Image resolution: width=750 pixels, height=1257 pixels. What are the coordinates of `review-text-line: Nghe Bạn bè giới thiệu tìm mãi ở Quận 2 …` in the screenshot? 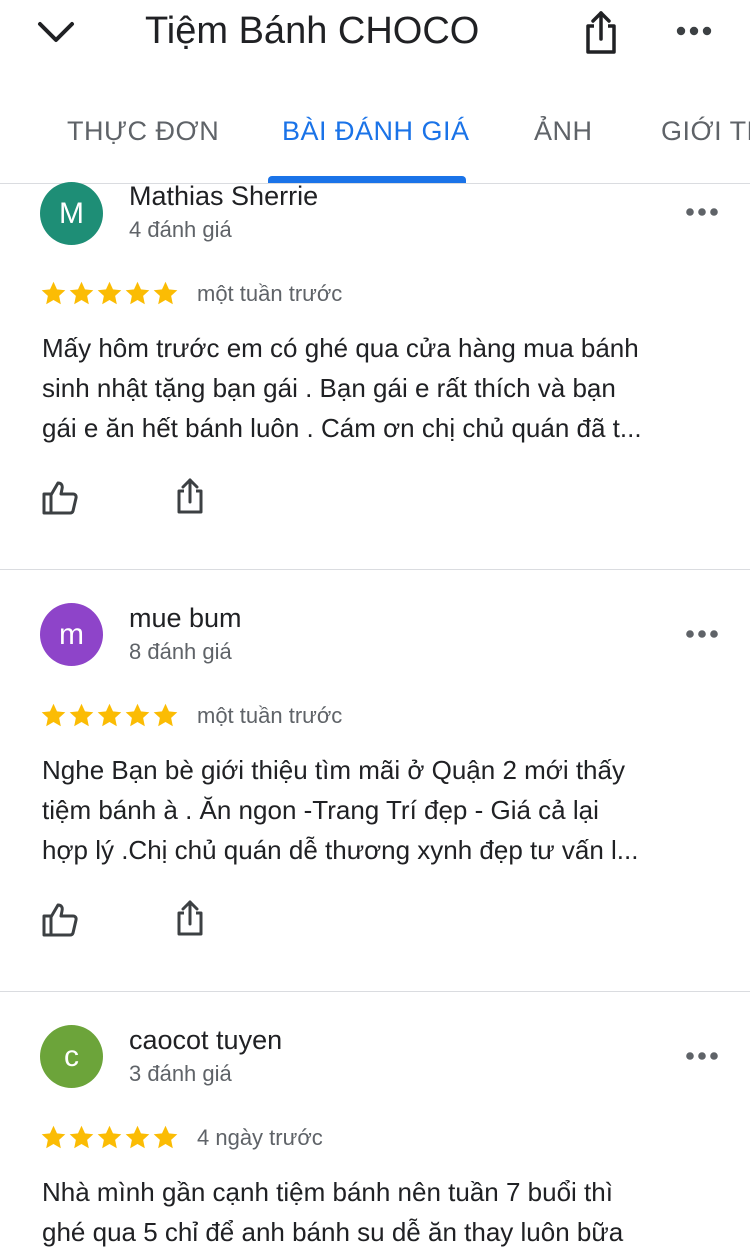 It's located at (333, 770).